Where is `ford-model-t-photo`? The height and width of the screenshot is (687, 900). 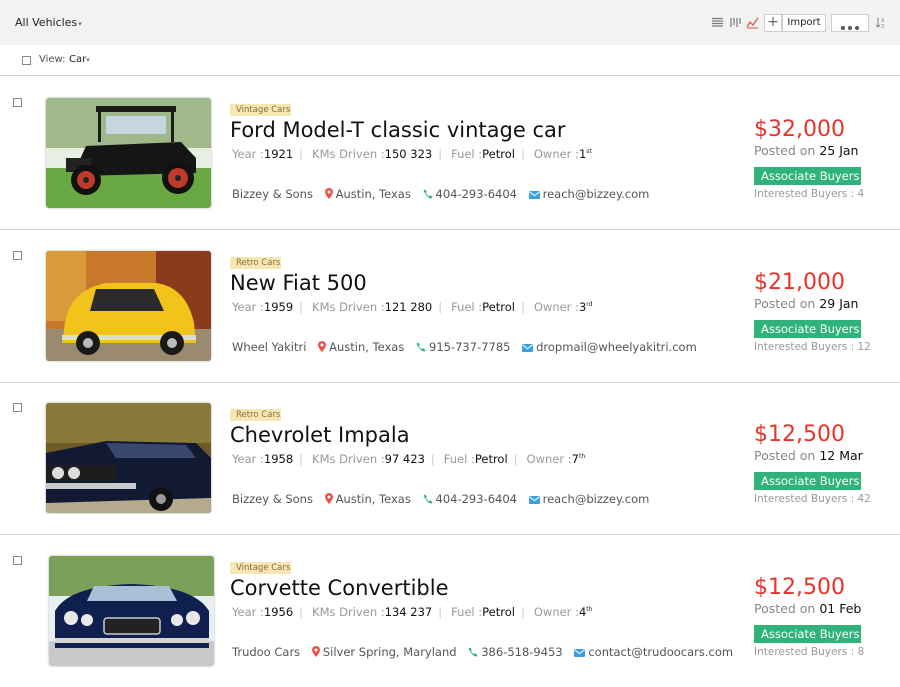
ford-model-t-photo is located at coordinates (128, 153).